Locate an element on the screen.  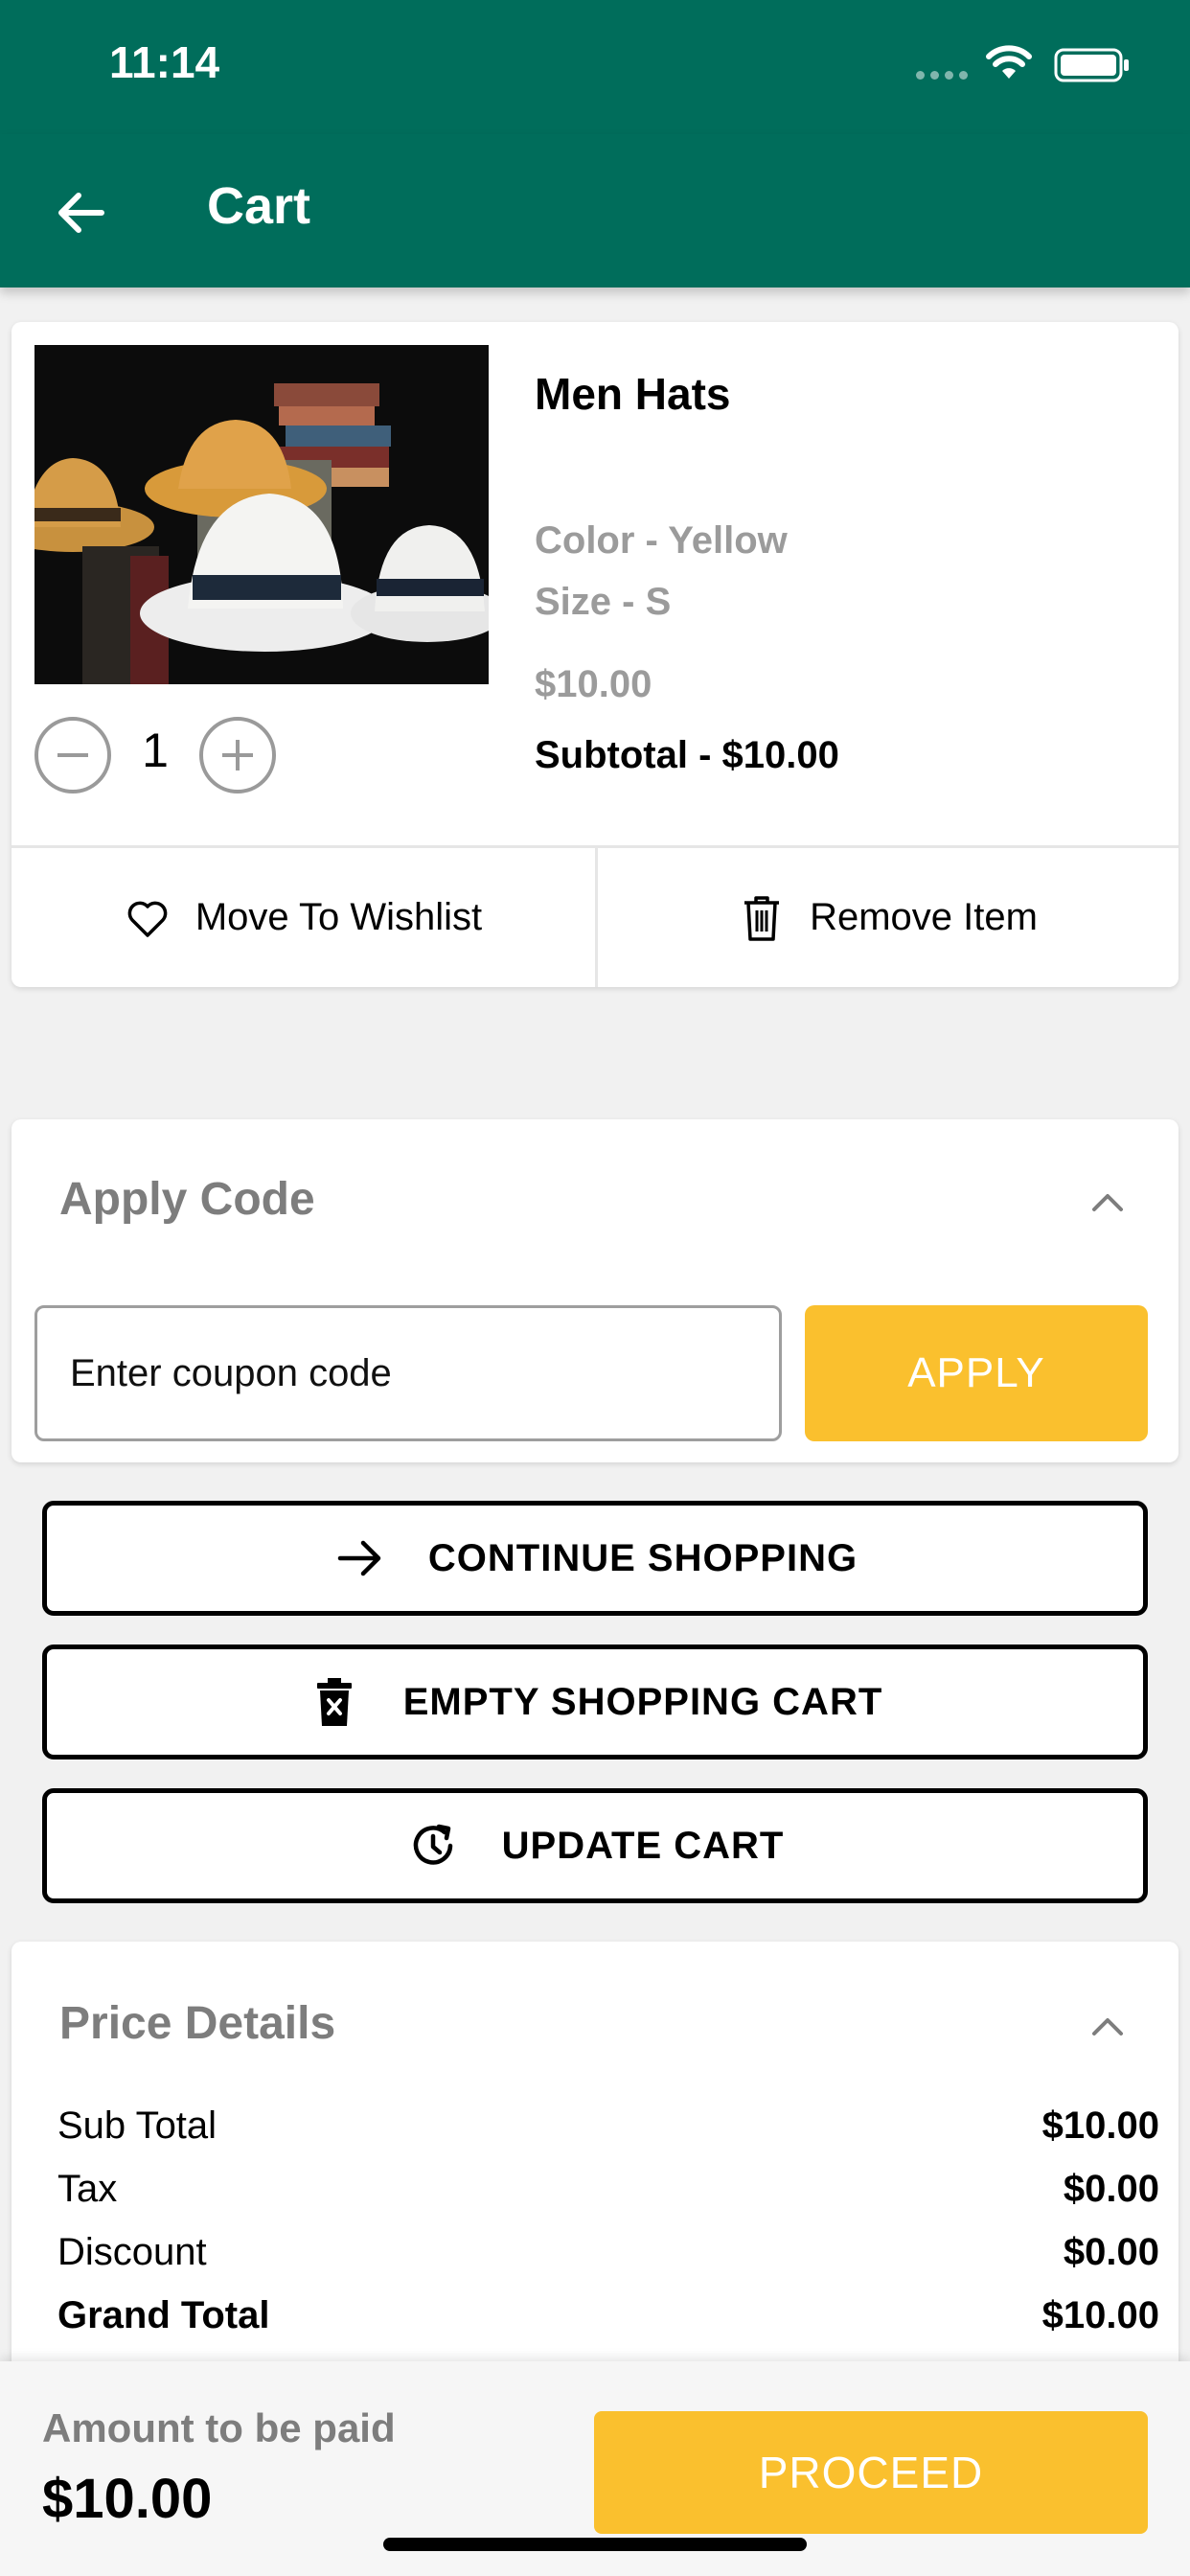
price-row-label: Discount is located at coordinates (132, 2252).